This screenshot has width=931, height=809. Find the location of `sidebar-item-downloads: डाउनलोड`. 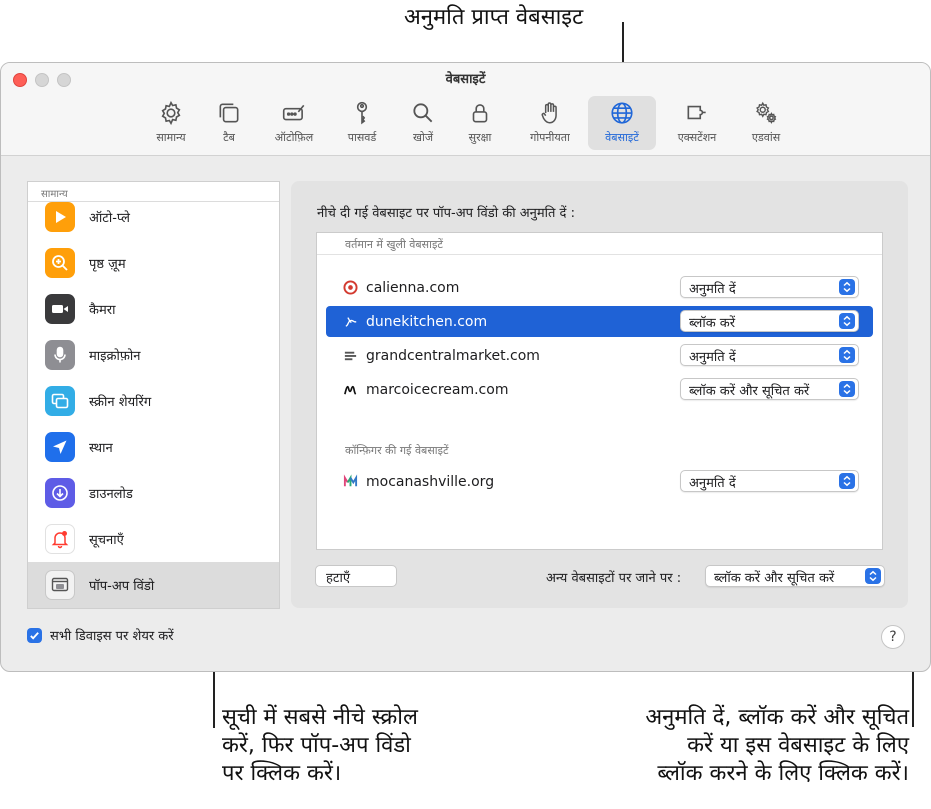

sidebar-item-downloads: डाउनलोड is located at coordinates (153, 493).